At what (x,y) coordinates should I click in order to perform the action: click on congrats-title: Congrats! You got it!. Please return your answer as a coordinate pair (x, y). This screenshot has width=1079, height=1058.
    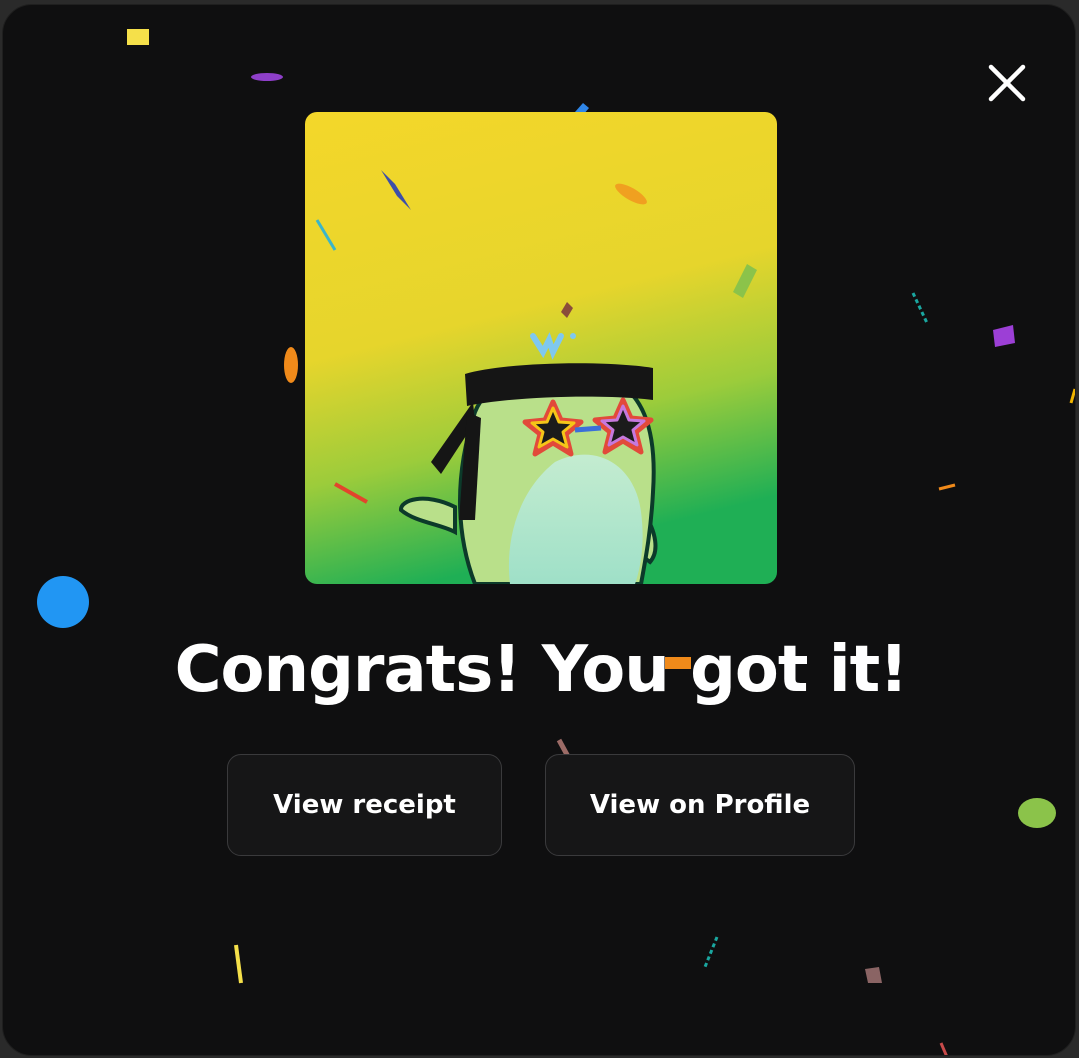
    Looking at the image, I should click on (541, 670).